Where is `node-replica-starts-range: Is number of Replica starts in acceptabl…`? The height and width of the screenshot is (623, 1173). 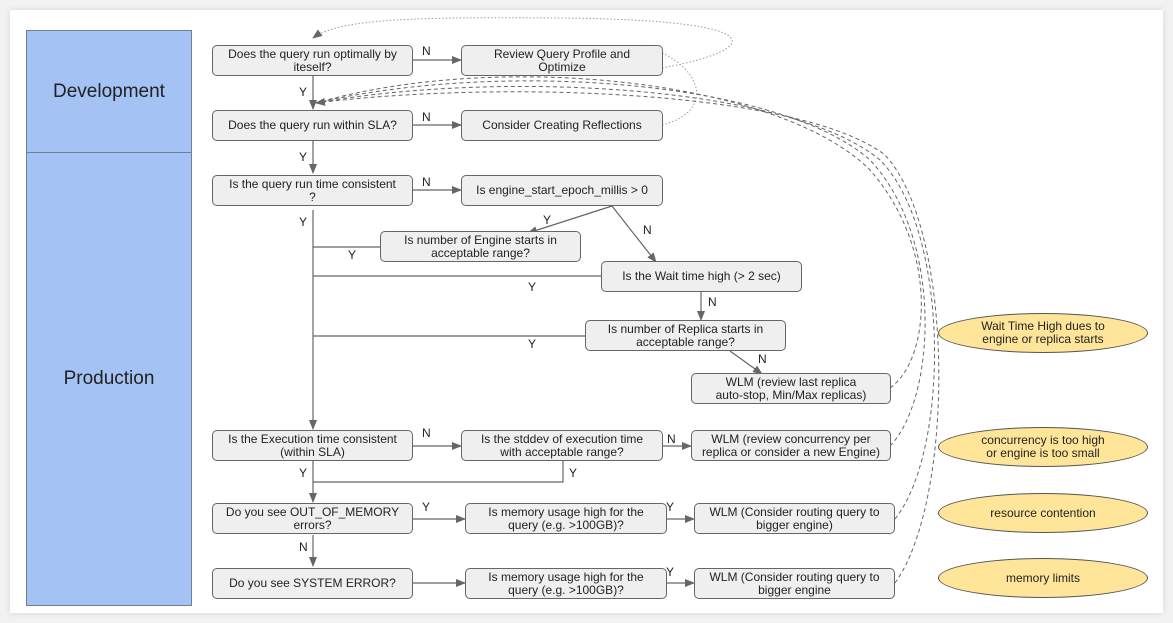 node-replica-starts-range: Is number of Replica starts in acceptabl… is located at coordinates (685, 335).